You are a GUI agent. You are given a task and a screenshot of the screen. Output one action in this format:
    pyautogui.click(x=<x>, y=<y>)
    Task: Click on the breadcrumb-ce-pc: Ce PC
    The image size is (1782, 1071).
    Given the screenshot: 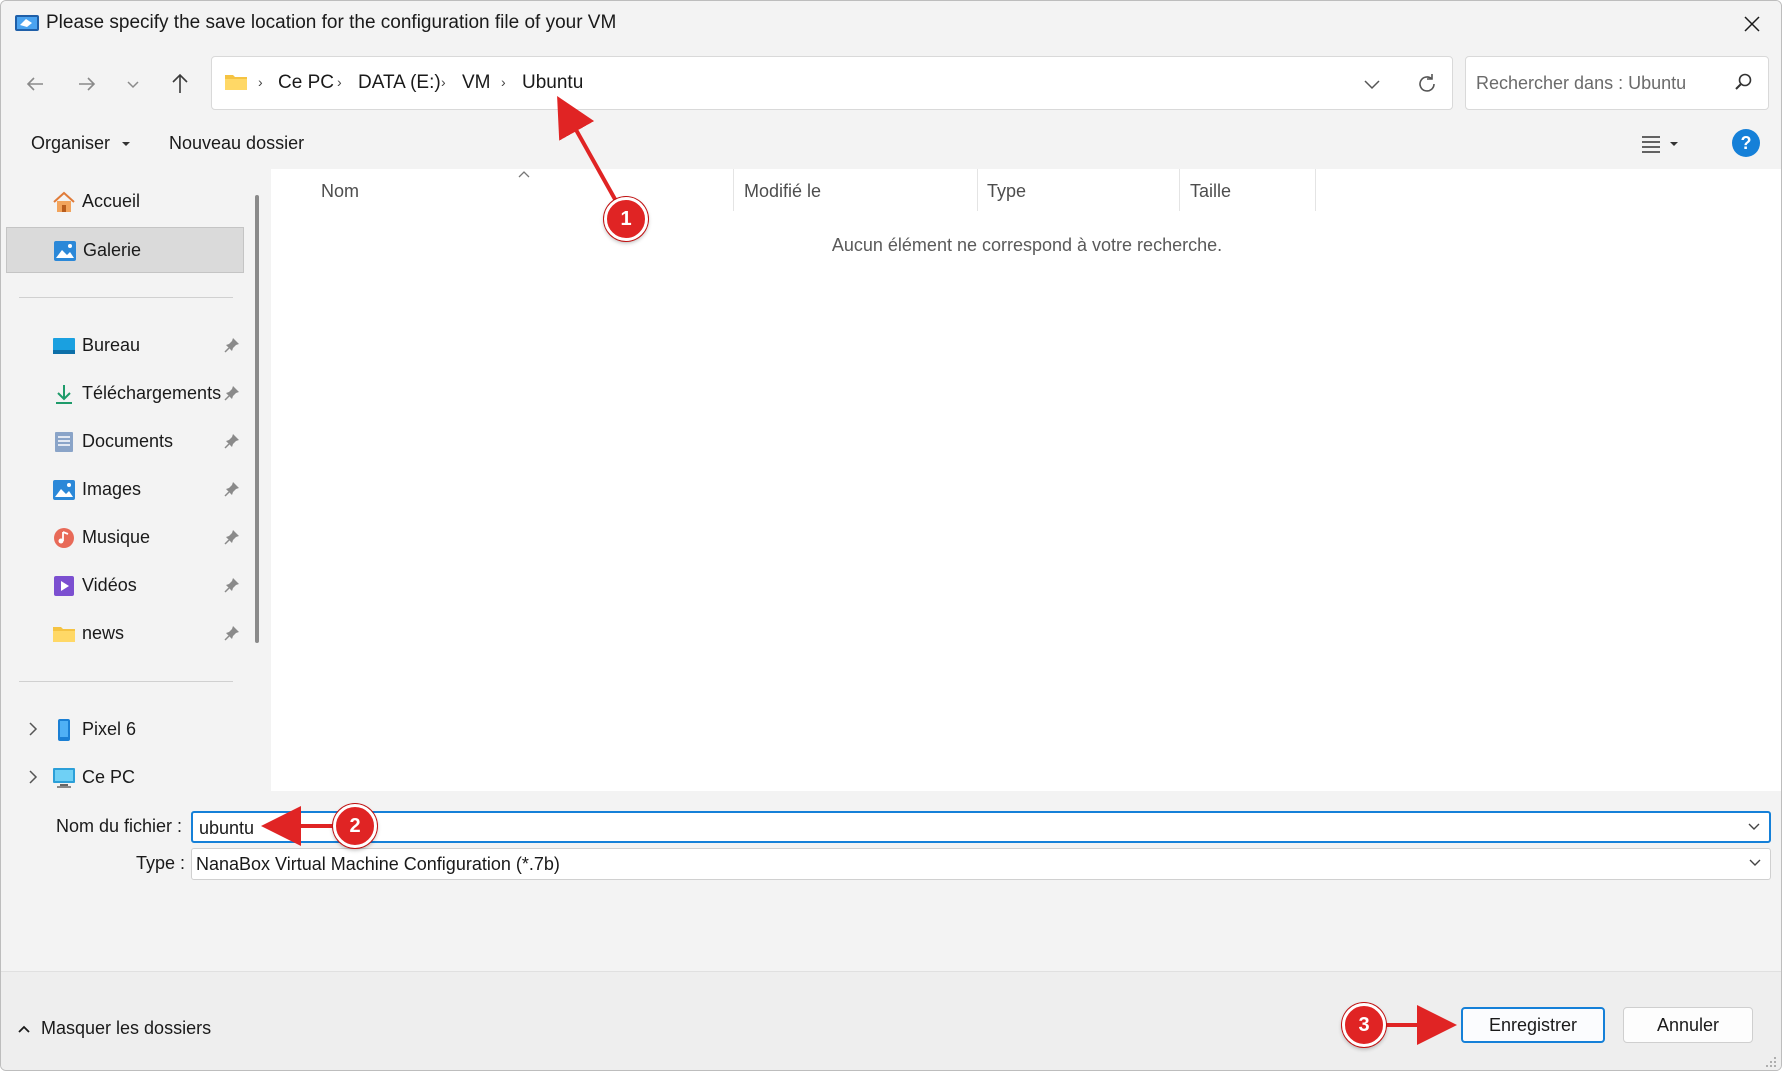 What is the action you would take?
    pyautogui.click(x=306, y=83)
    